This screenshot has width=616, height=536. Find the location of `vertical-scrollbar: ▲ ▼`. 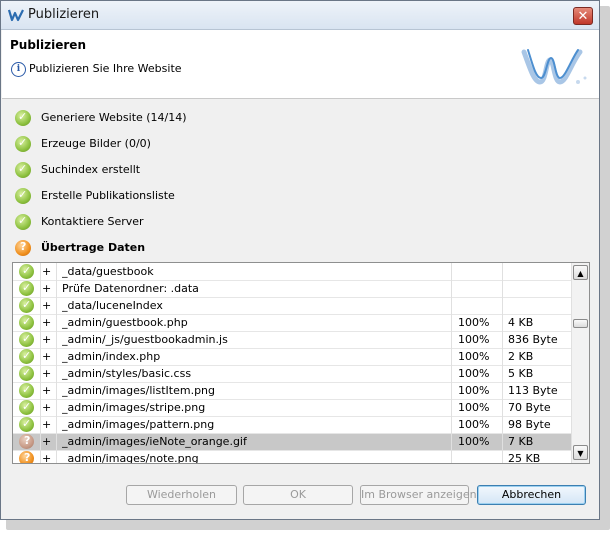

vertical-scrollbar: ▲ ▼ is located at coordinates (580, 363).